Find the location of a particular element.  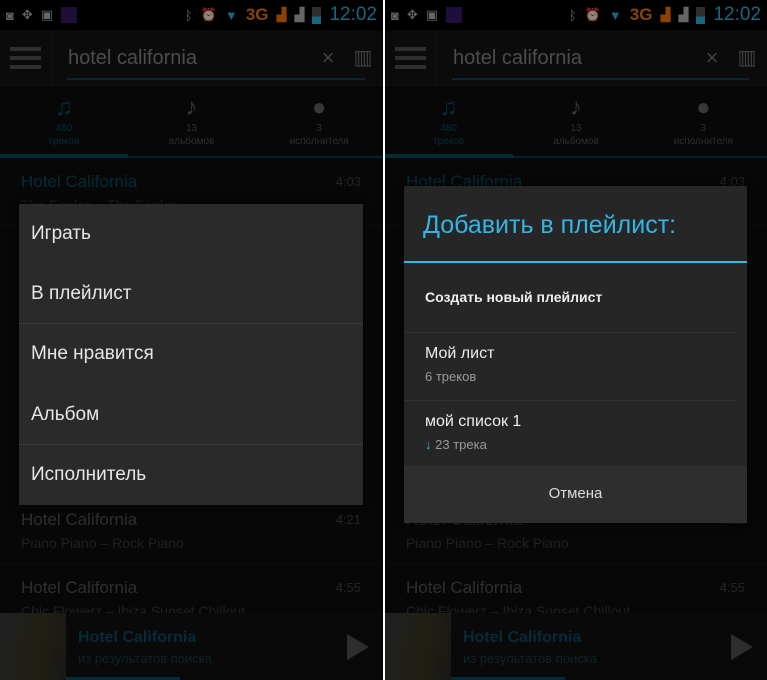

create-playlist-button: Создать новый плейлист is located at coordinates (575, 297).